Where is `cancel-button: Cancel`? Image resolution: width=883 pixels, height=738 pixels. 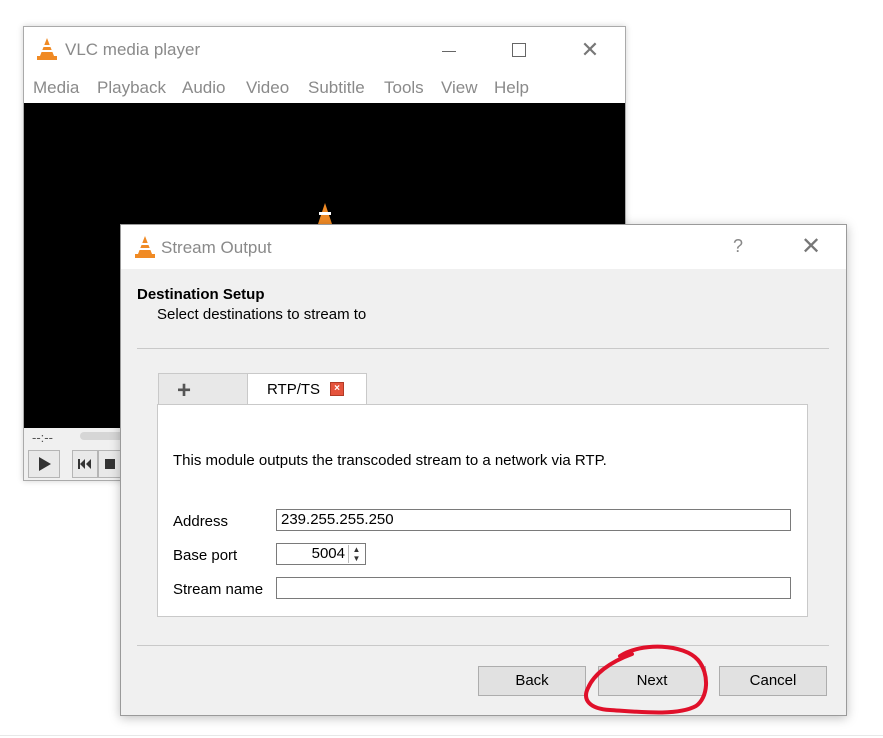 cancel-button: Cancel is located at coordinates (773, 681).